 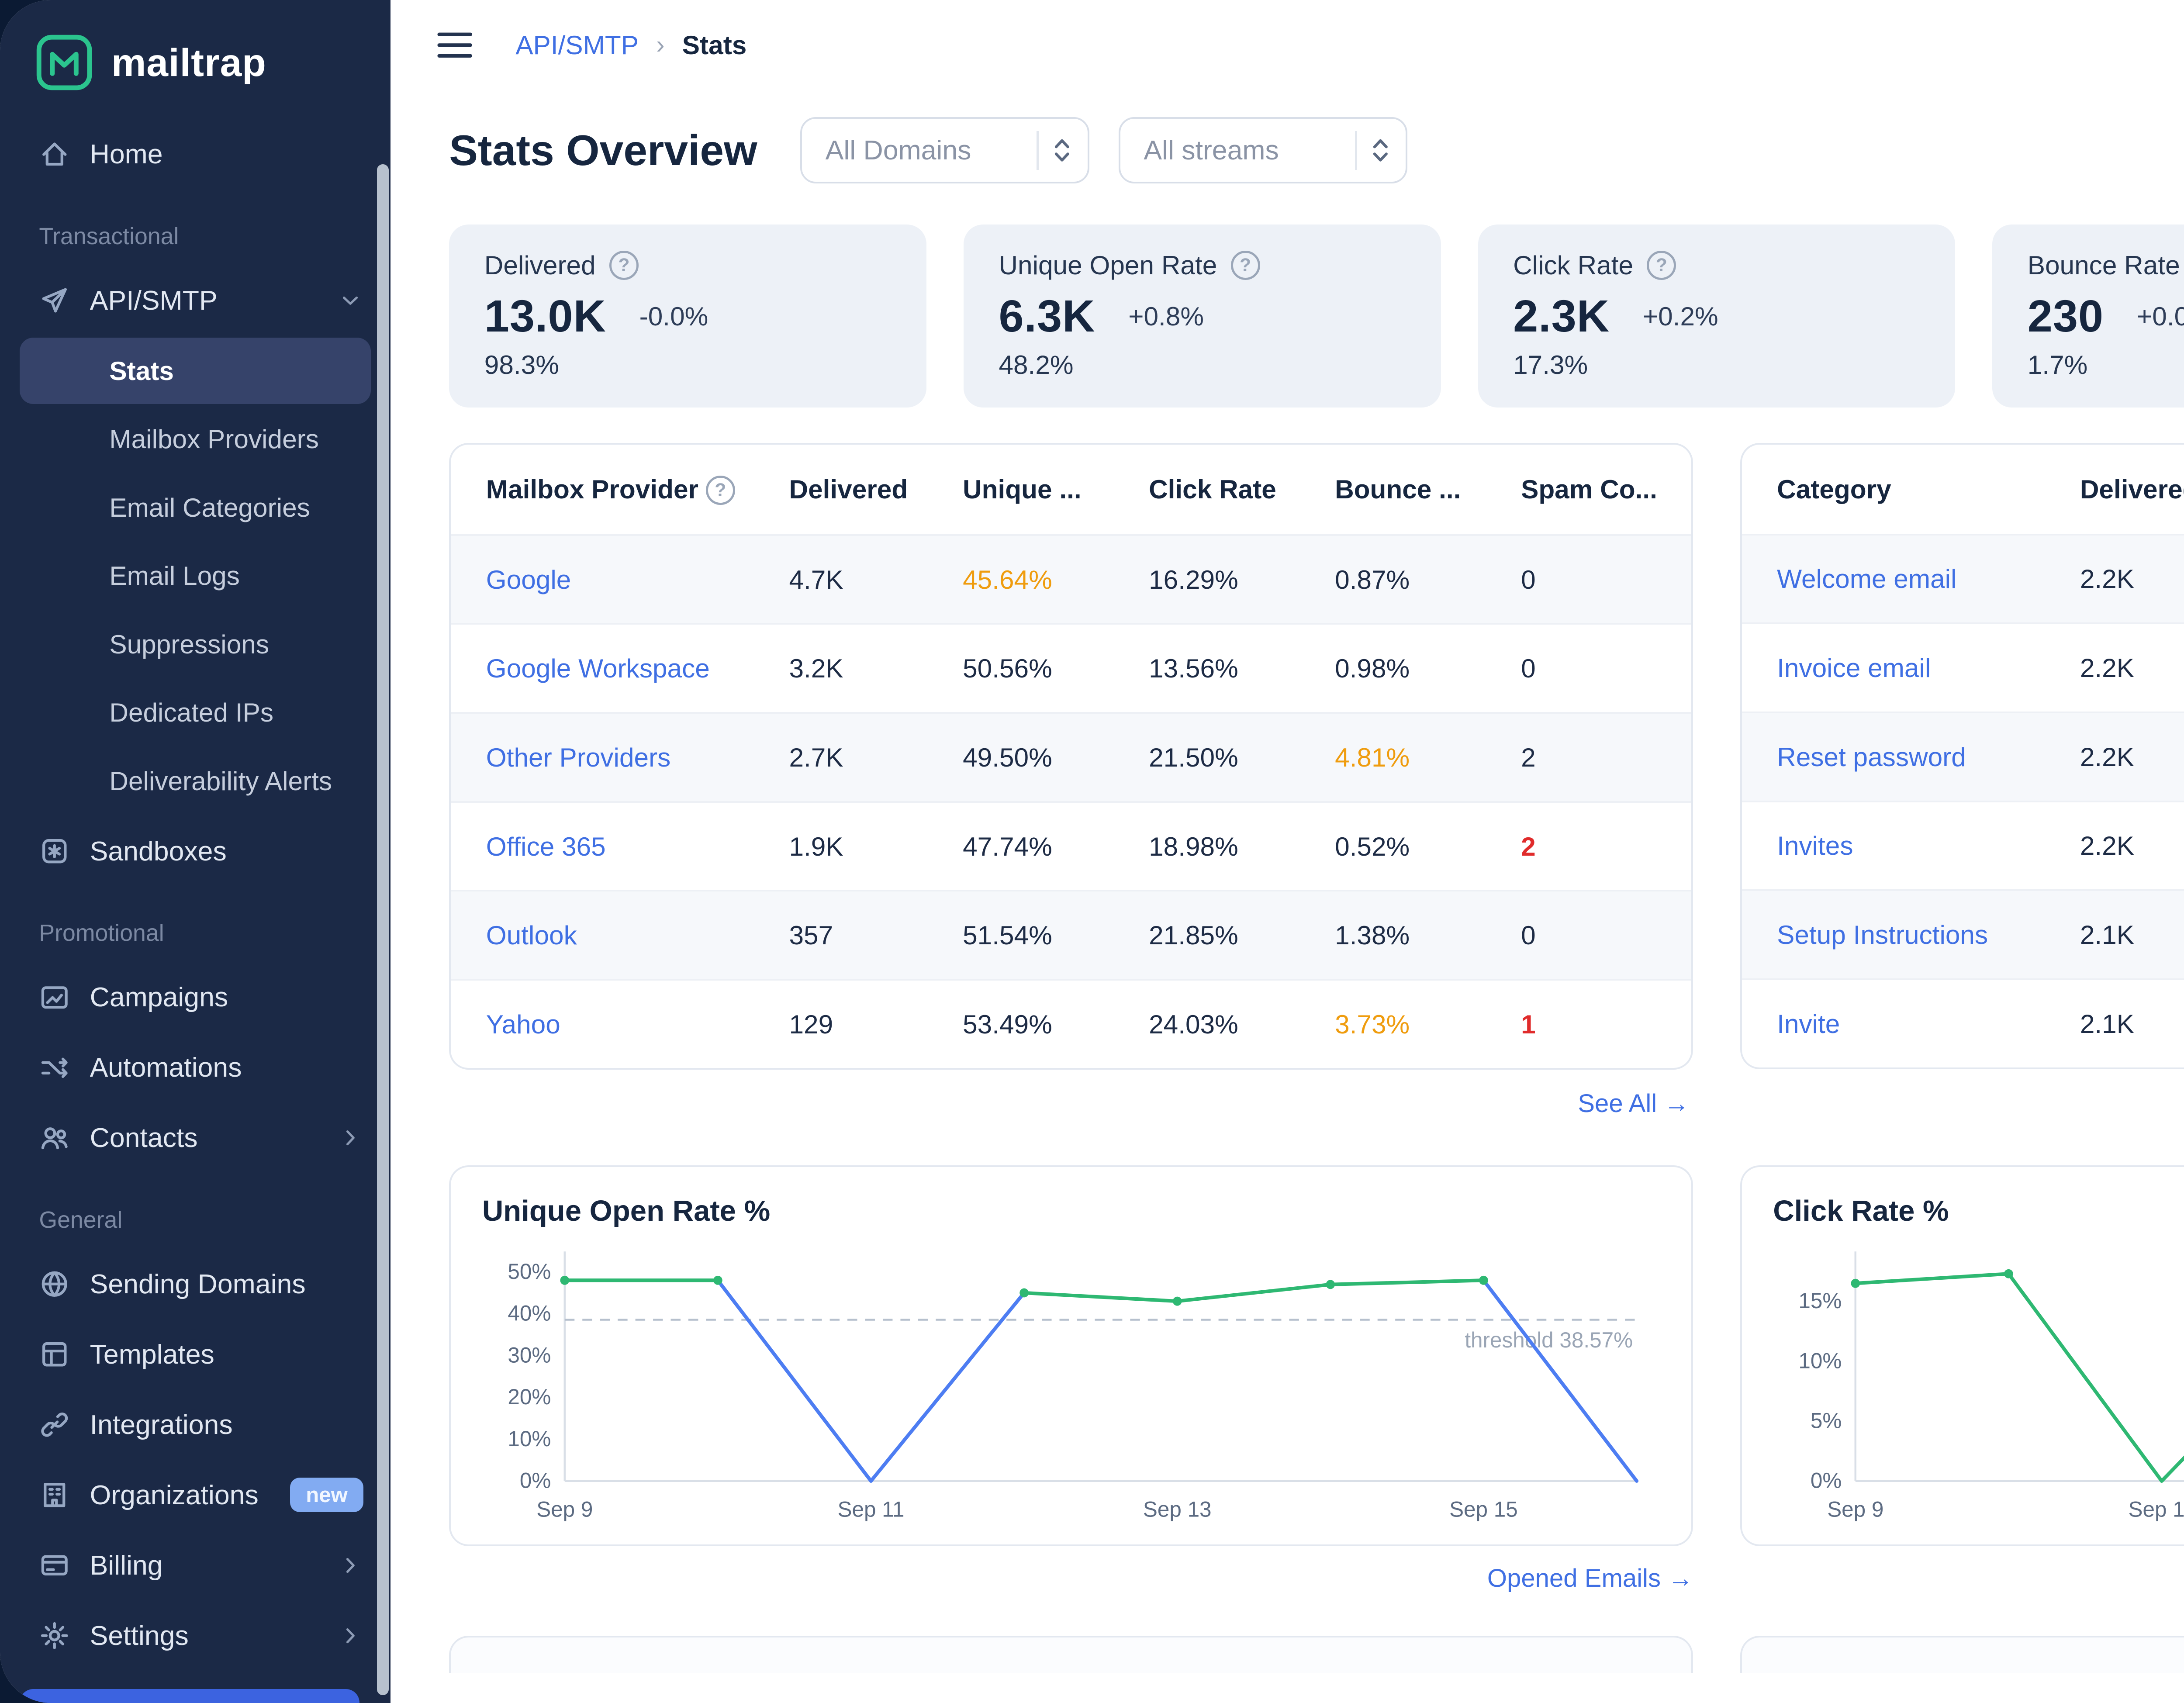 What do you see at coordinates (612, 490) in the screenshot?
I see `column-header: Mailbox Provider ?` at bounding box center [612, 490].